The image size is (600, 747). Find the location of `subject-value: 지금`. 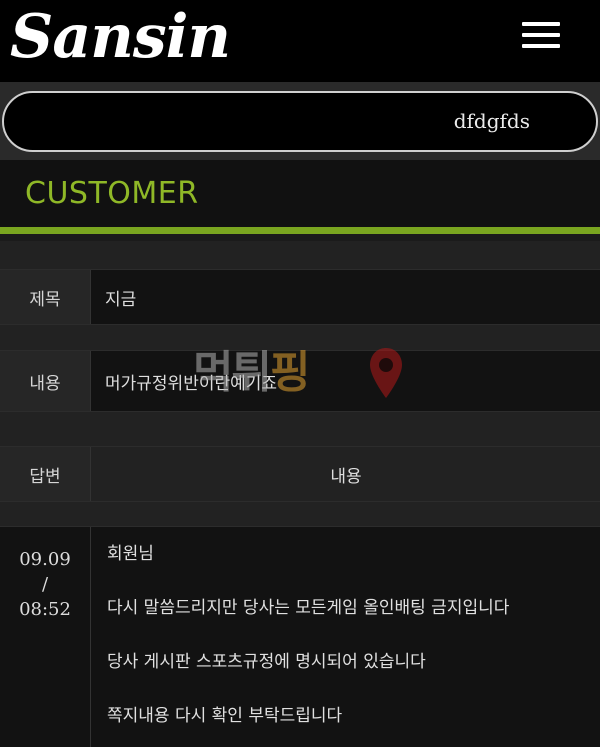

subject-value: 지금 is located at coordinates (121, 299).